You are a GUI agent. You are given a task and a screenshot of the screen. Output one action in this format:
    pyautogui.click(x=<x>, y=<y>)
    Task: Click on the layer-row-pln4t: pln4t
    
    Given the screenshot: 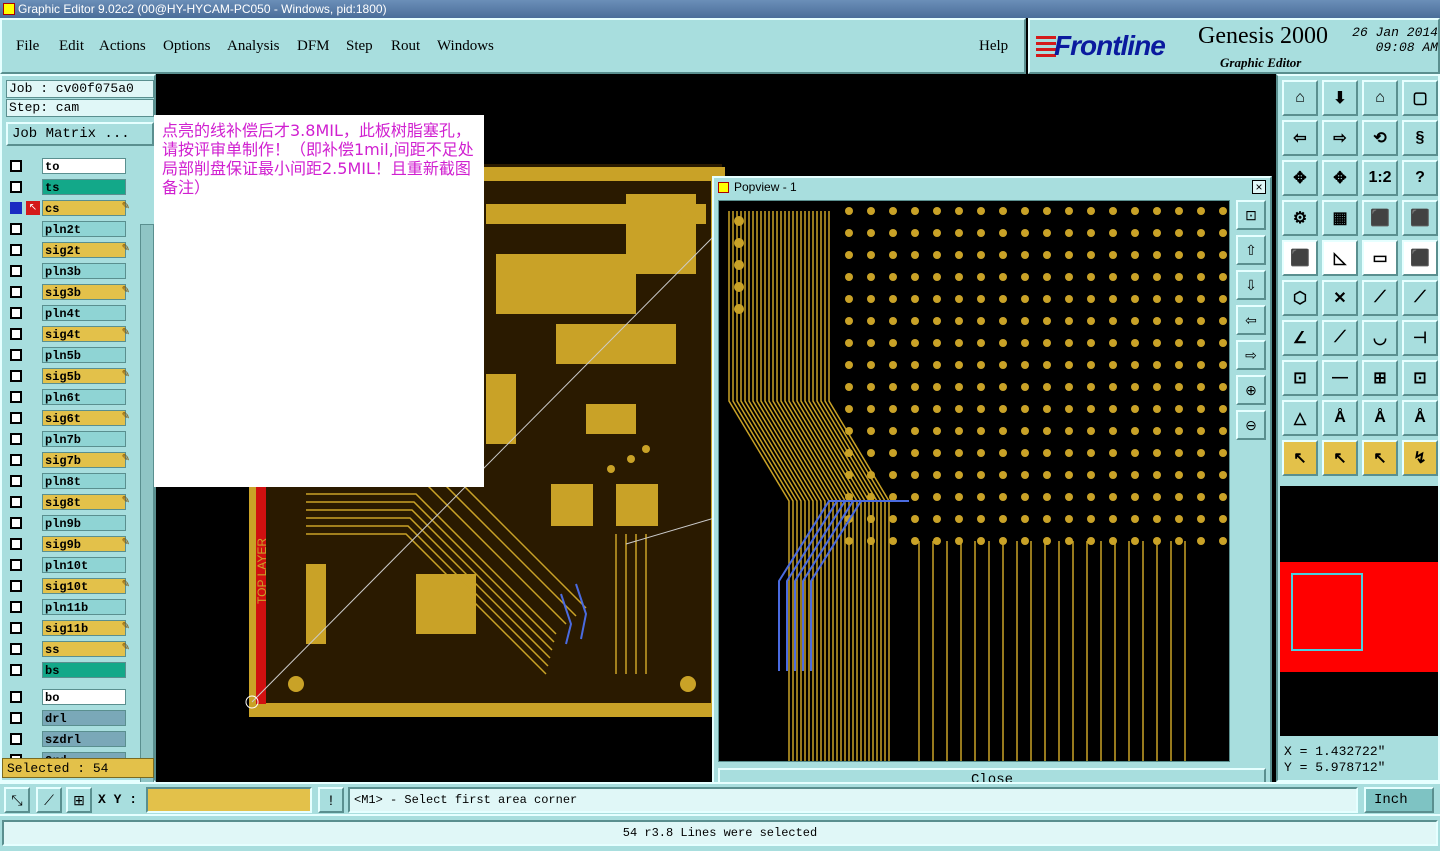 What is the action you would take?
    pyautogui.click(x=73, y=313)
    